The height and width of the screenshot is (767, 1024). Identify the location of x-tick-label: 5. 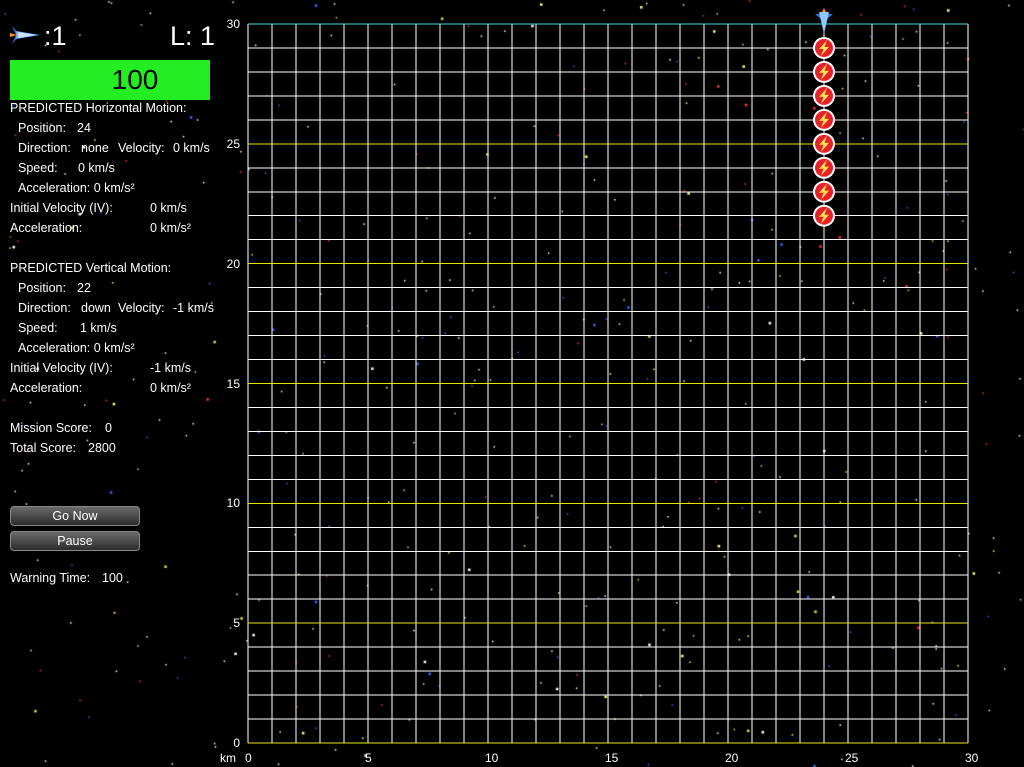
(368, 758).